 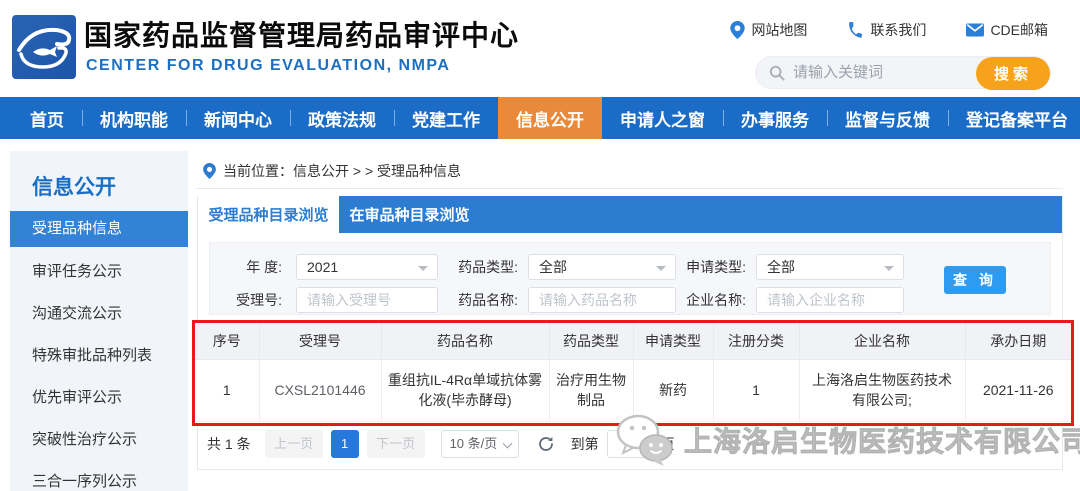 I want to click on site-title: 国家药品监督管理局药品审评中心, so click(x=302, y=35).